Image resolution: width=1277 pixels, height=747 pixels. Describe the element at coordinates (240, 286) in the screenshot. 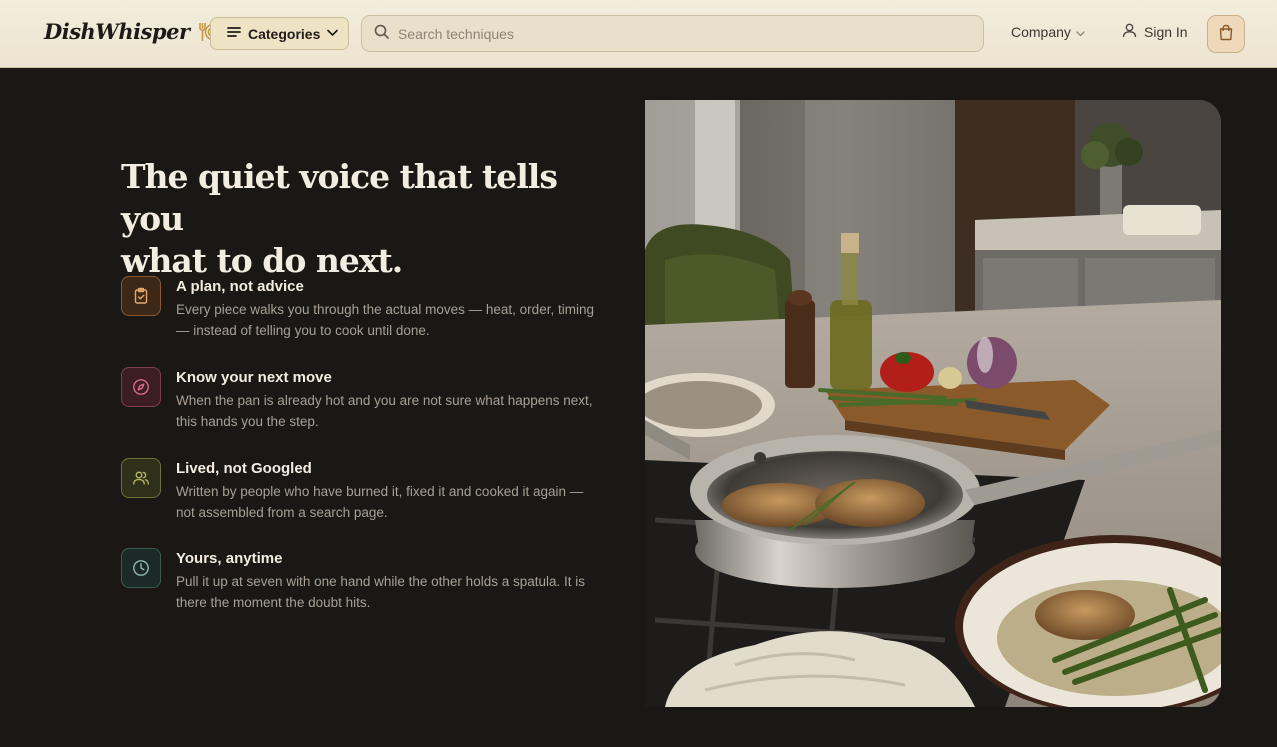

I see `feature-title: A plan, not advice` at that location.